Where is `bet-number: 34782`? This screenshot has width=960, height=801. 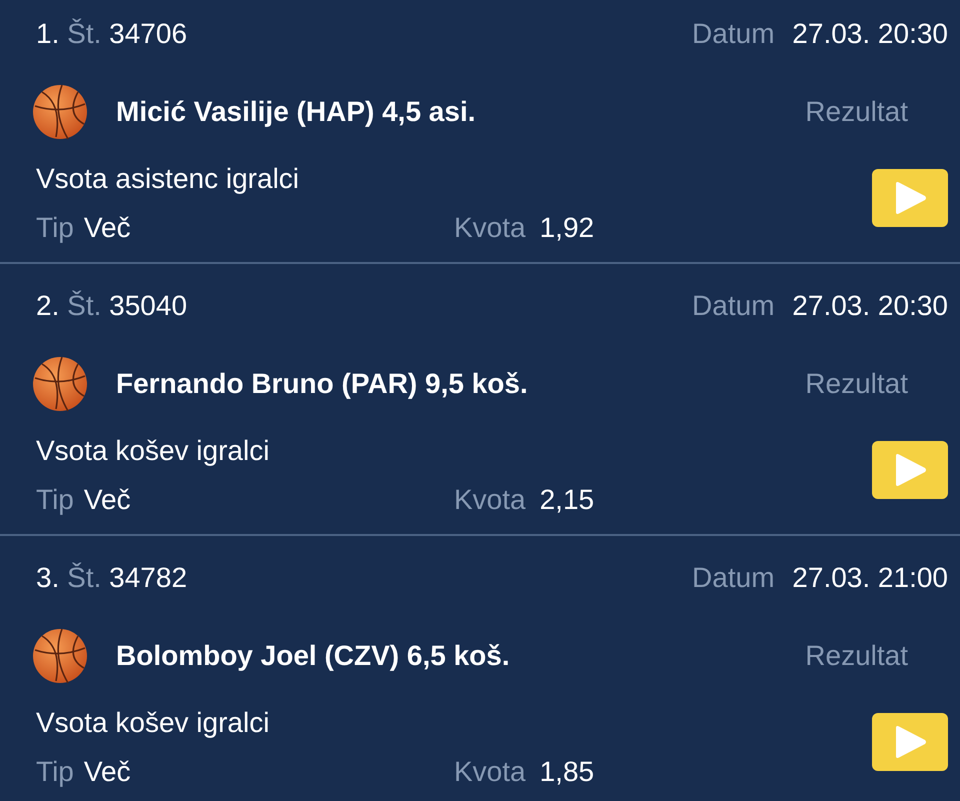
bet-number: 34782 is located at coordinates (148, 577).